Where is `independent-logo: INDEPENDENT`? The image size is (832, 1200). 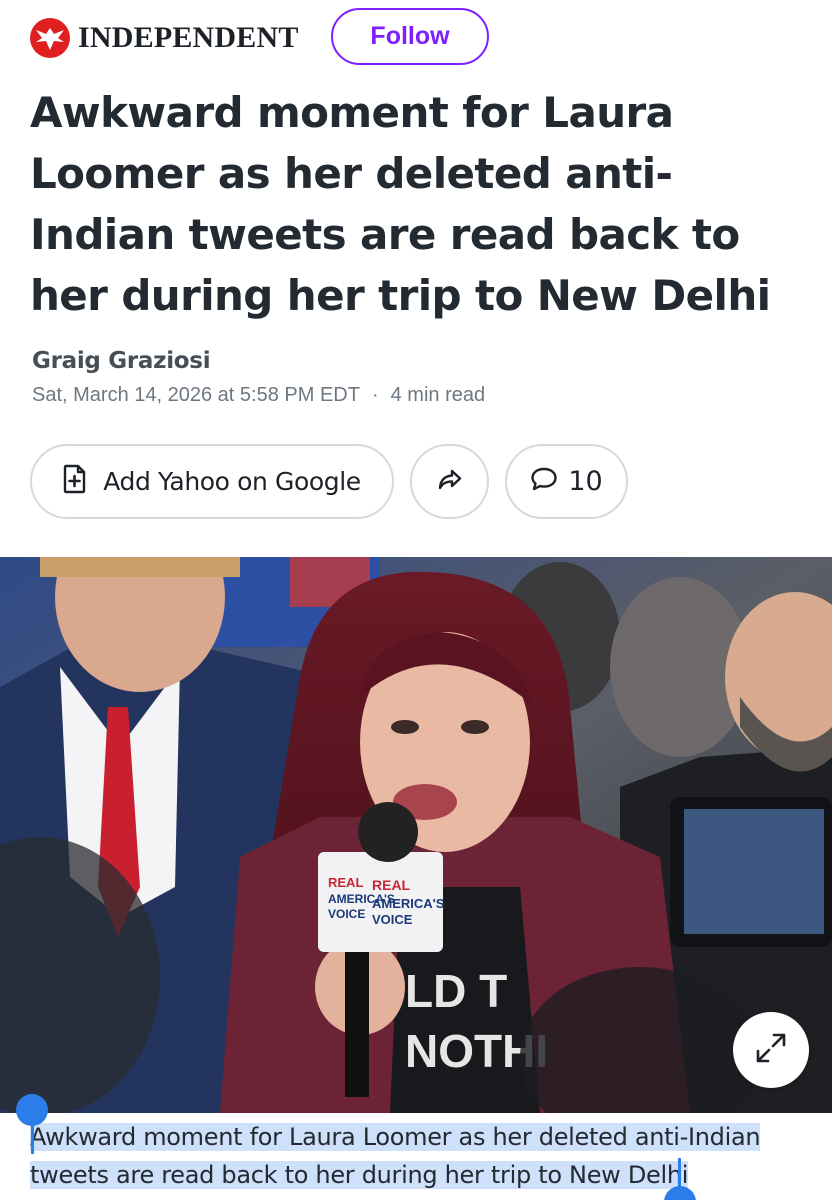
independent-logo: INDEPENDENT is located at coordinates (164, 38).